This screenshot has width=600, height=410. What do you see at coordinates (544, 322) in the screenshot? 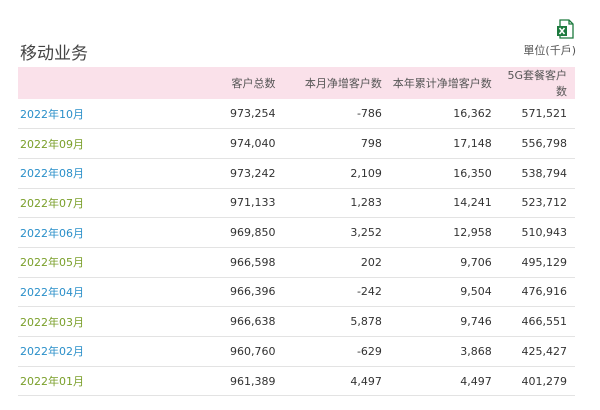
I see `5g-customers-cell: 466,551` at bounding box center [544, 322].